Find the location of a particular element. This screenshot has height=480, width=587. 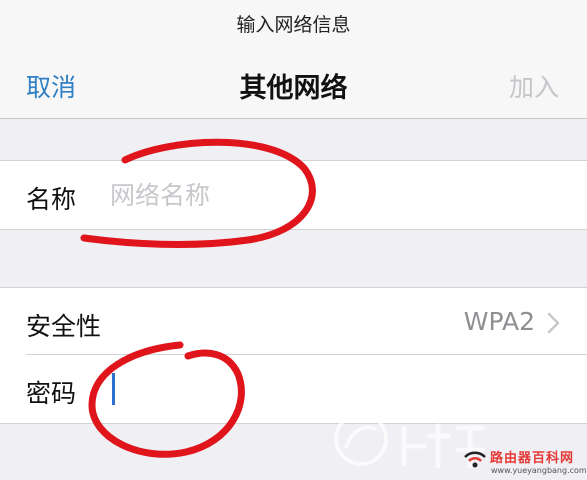

password-row: 密码 is located at coordinates (293, 389).